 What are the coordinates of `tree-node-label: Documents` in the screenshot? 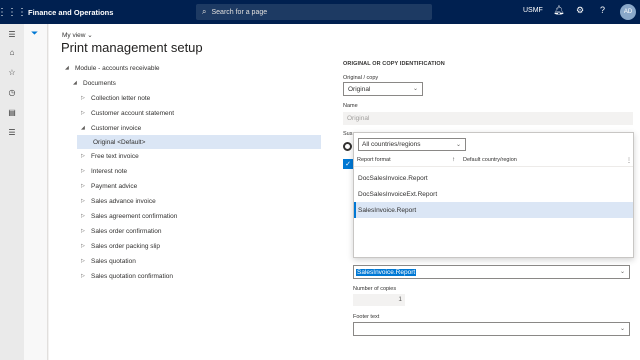 It's located at (99, 83).